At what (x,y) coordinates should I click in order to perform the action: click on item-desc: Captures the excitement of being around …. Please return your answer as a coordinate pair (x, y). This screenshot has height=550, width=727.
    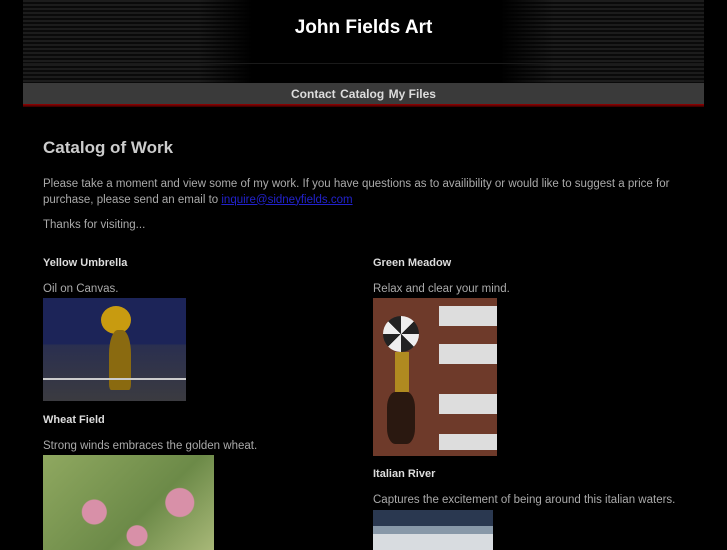
    Looking at the image, I should click on (524, 500).